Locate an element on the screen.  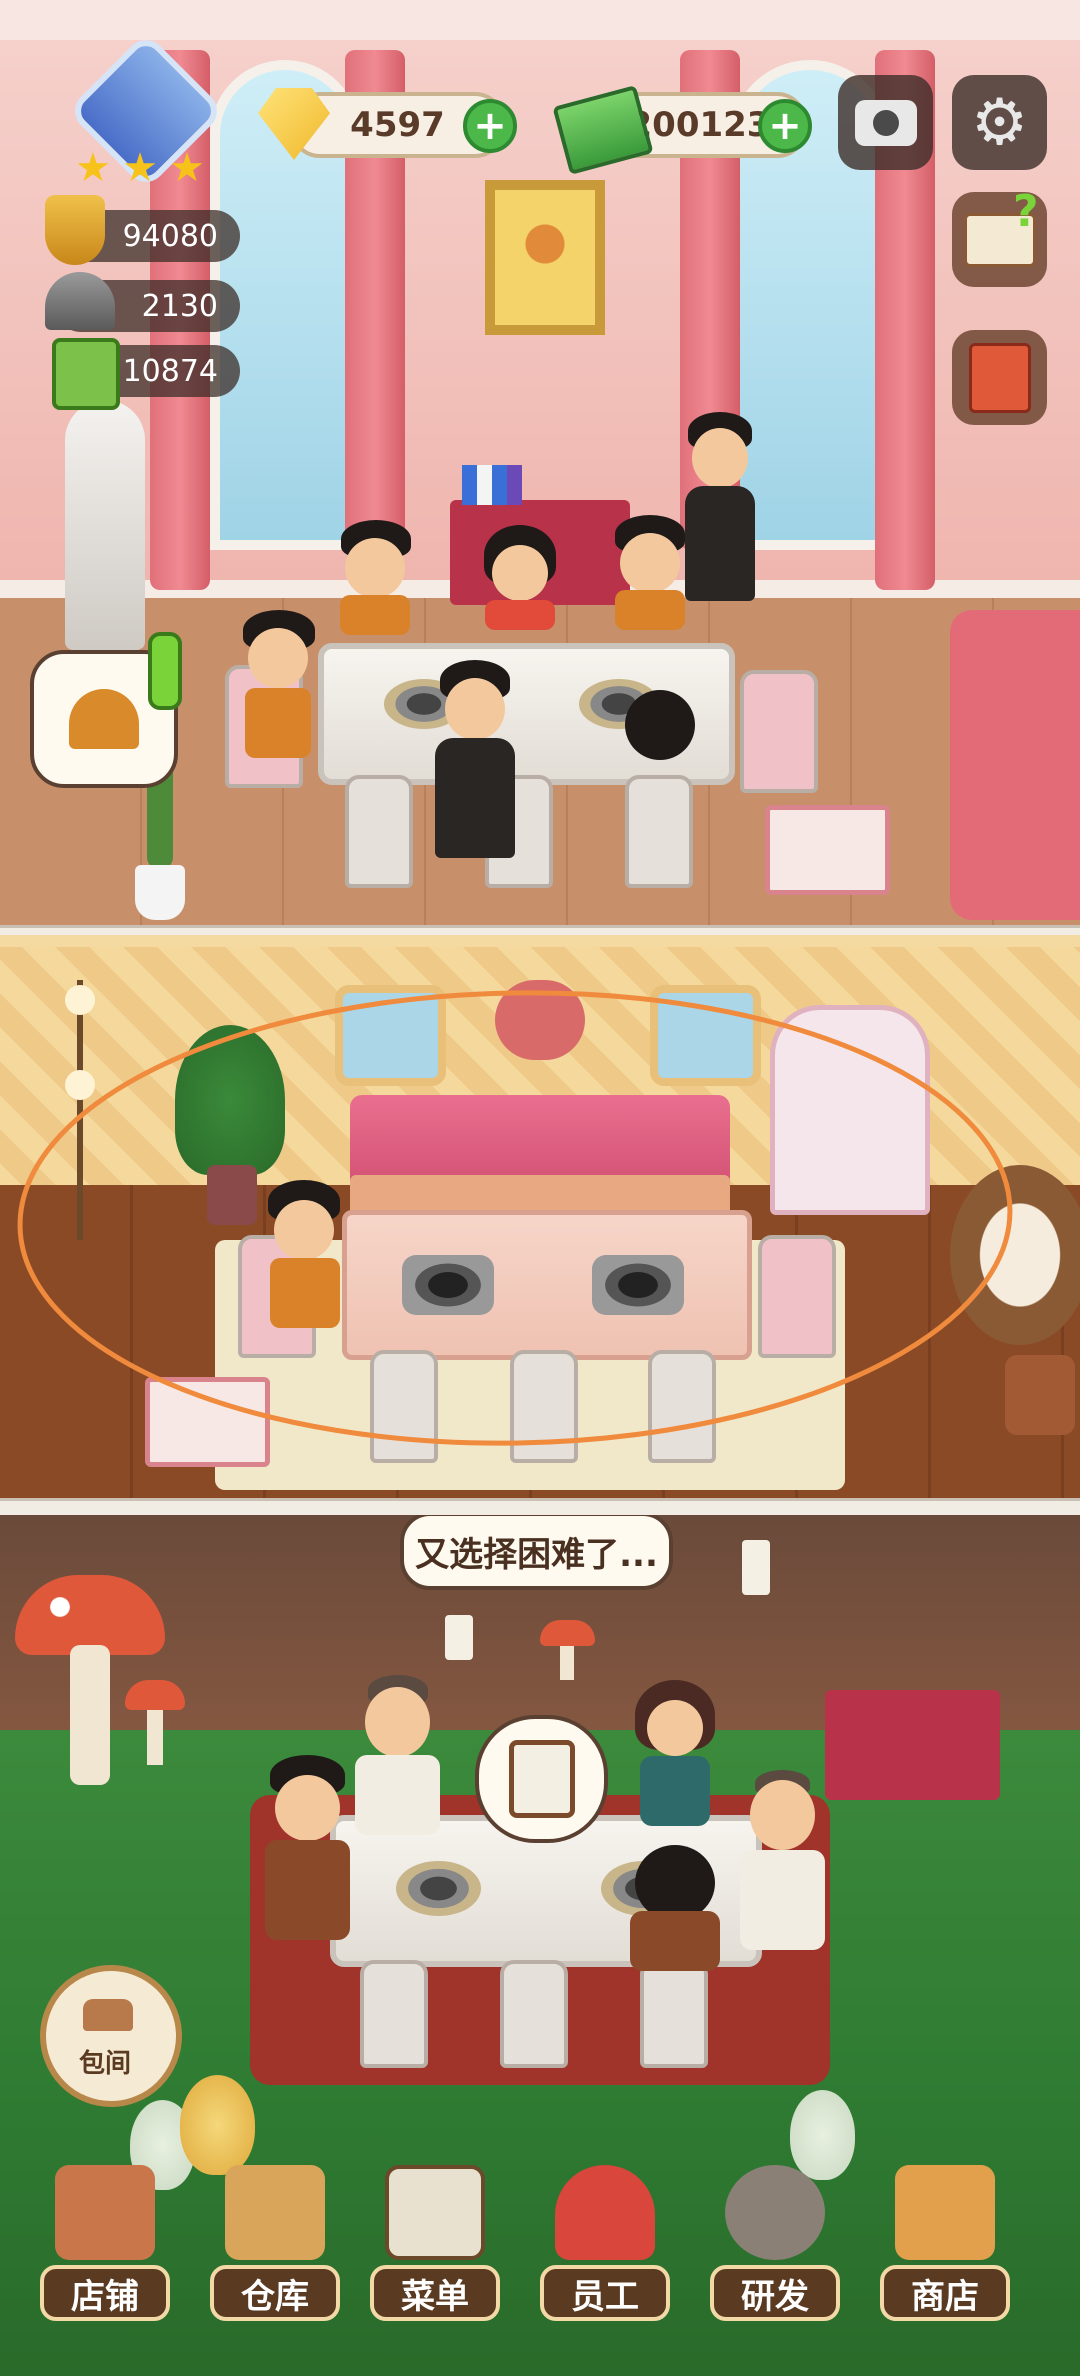
add-cash-button: + is located at coordinates (785, 126).